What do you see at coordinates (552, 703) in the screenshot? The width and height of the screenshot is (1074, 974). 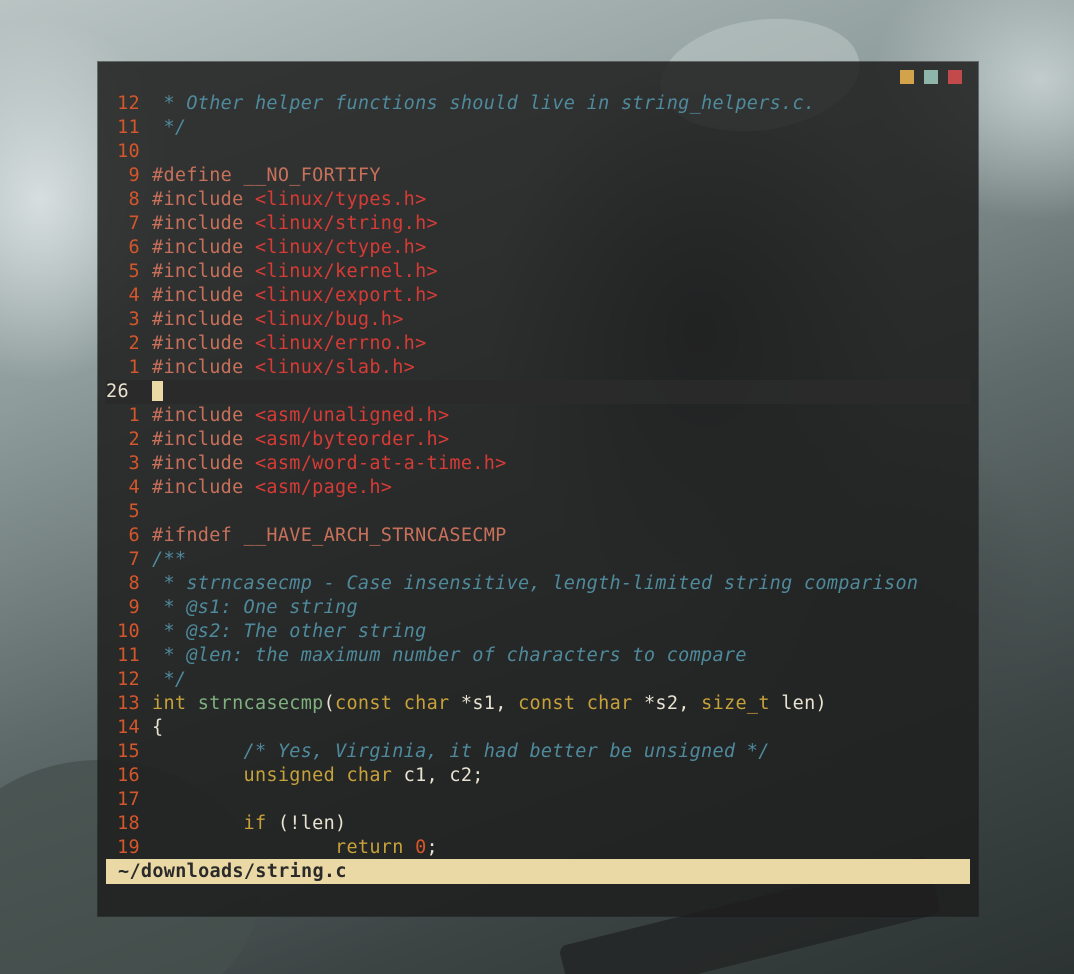 I see `code-token-keyword: const` at bounding box center [552, 703].